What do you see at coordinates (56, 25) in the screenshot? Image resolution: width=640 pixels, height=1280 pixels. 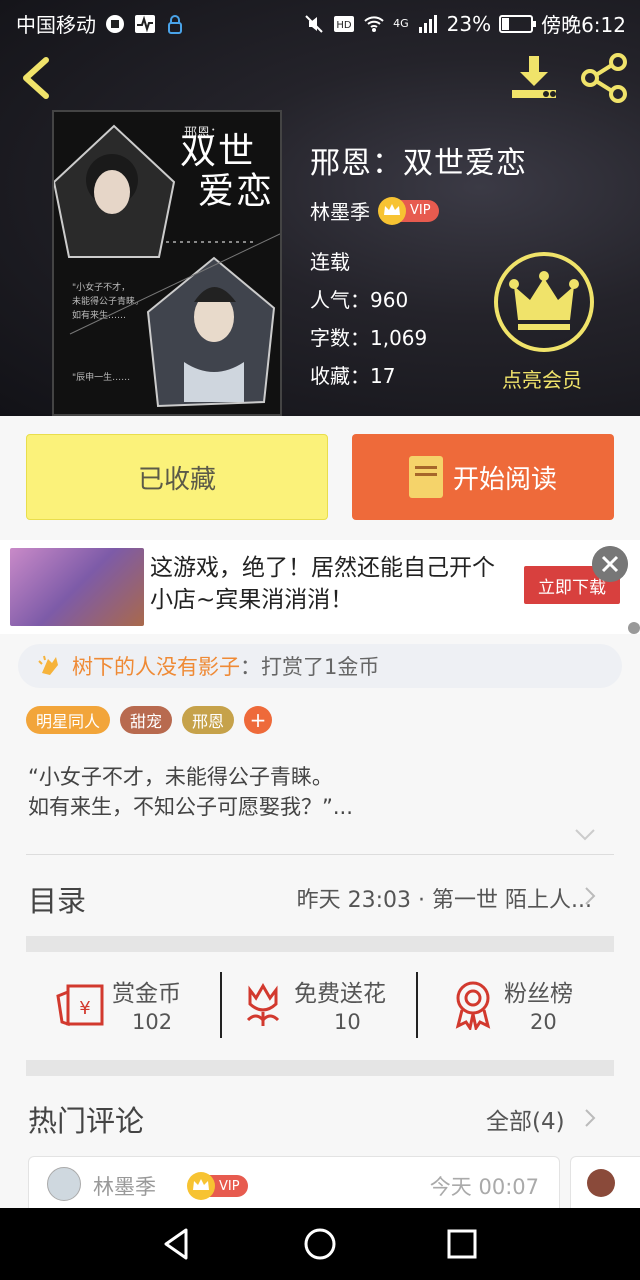 I see `carrier-label: 中国移动` at bounding box center [56, 25].